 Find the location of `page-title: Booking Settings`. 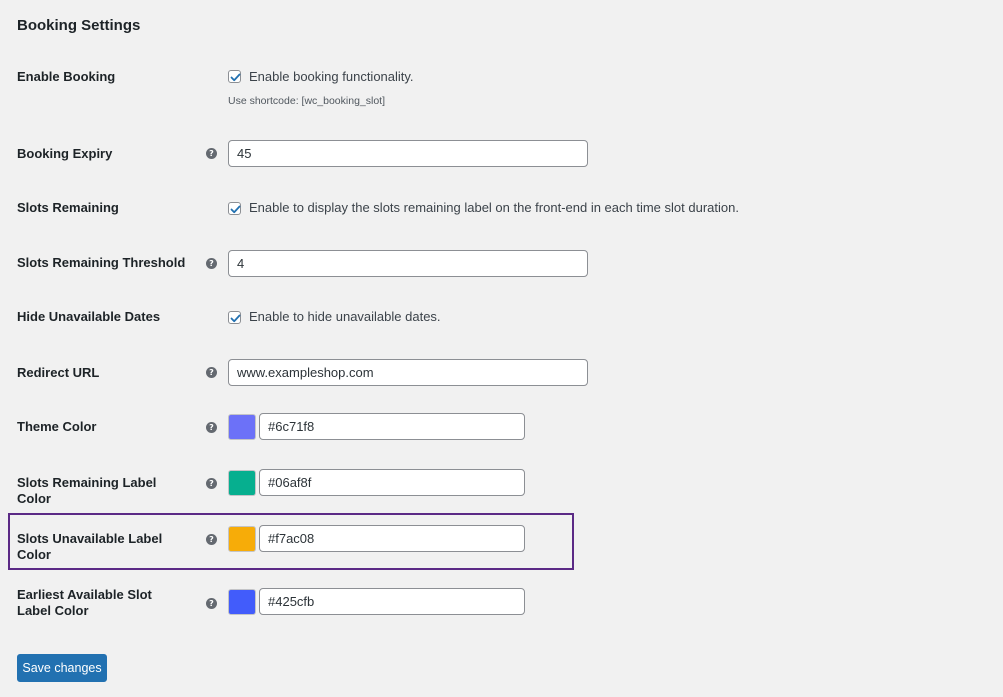

page-title: Booking Settings is located at coordinates (79, 25).